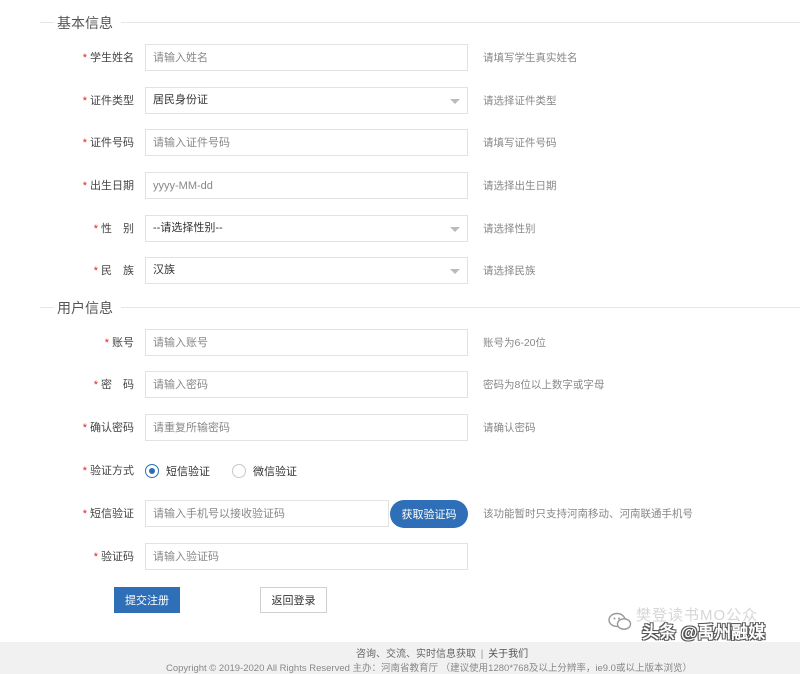 This screenshot has width=800, height=674. Describe the element at coordinates (306, 342) in the screenshot. I see `account-input` at that location.